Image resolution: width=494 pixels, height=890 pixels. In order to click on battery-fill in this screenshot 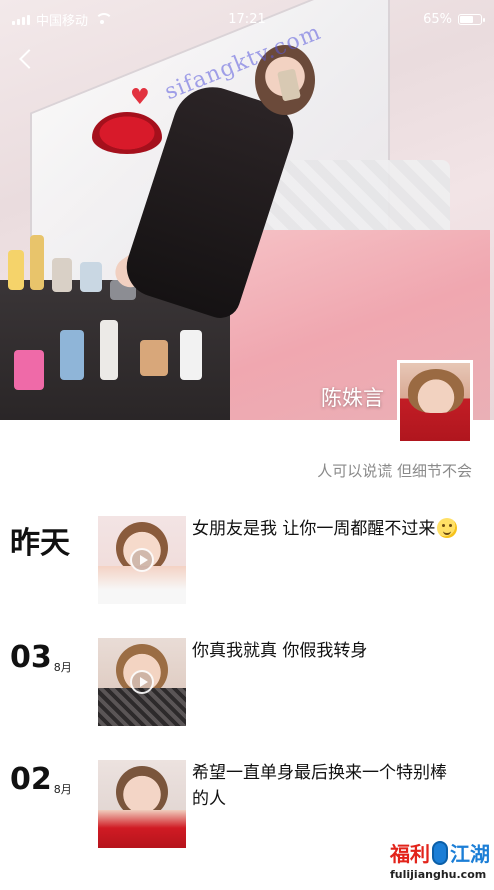, I will do `click(466, 19)`.